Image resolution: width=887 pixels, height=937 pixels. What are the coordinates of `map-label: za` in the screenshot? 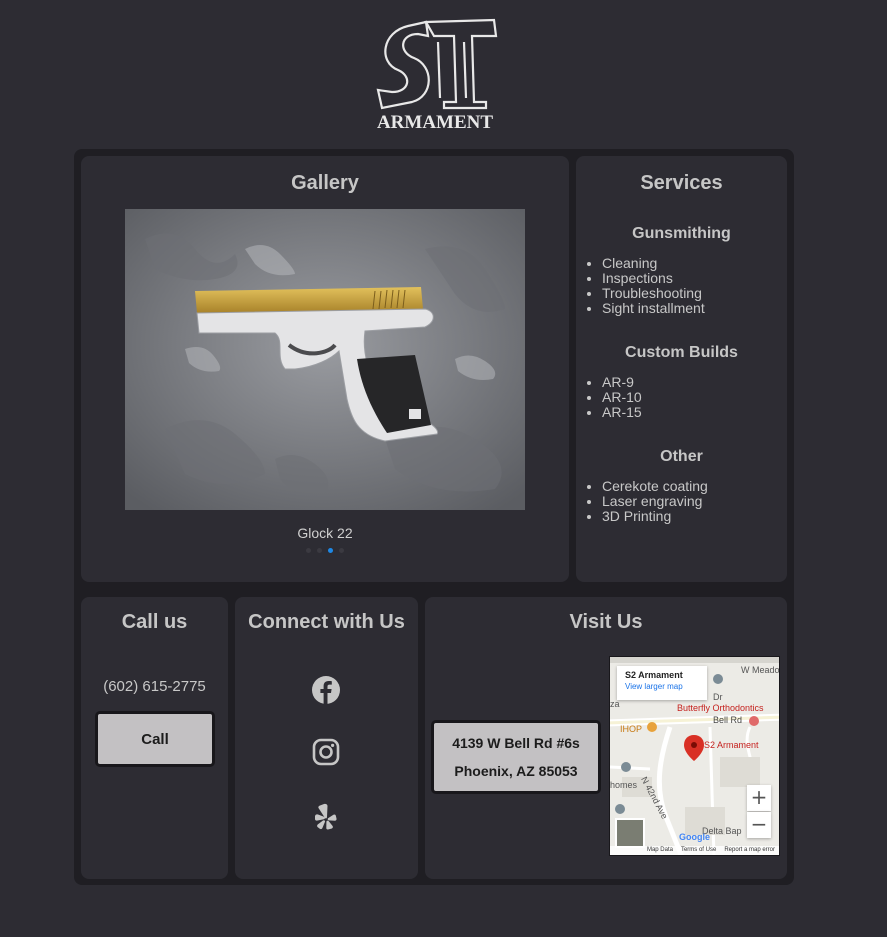 It's located at (615, 704).